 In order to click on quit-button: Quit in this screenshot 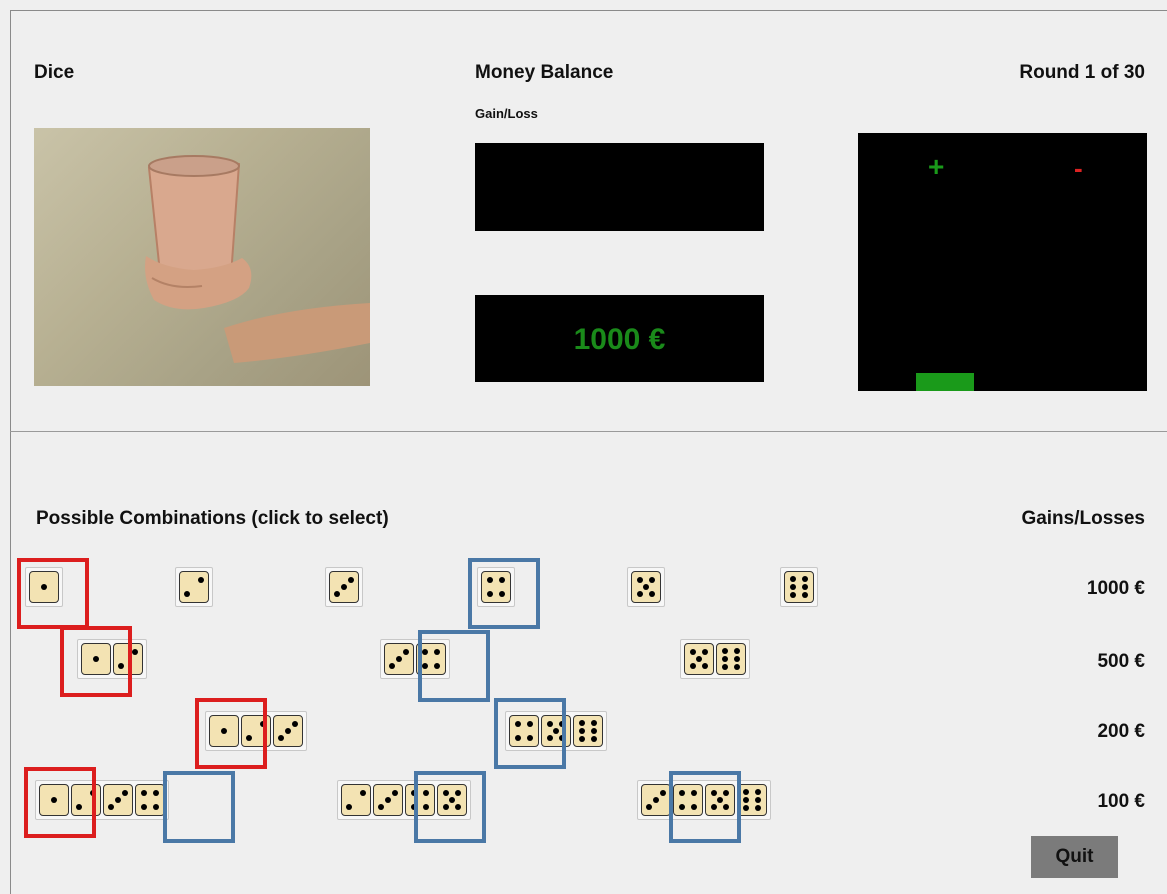, I will do `click(1074, 857)`.